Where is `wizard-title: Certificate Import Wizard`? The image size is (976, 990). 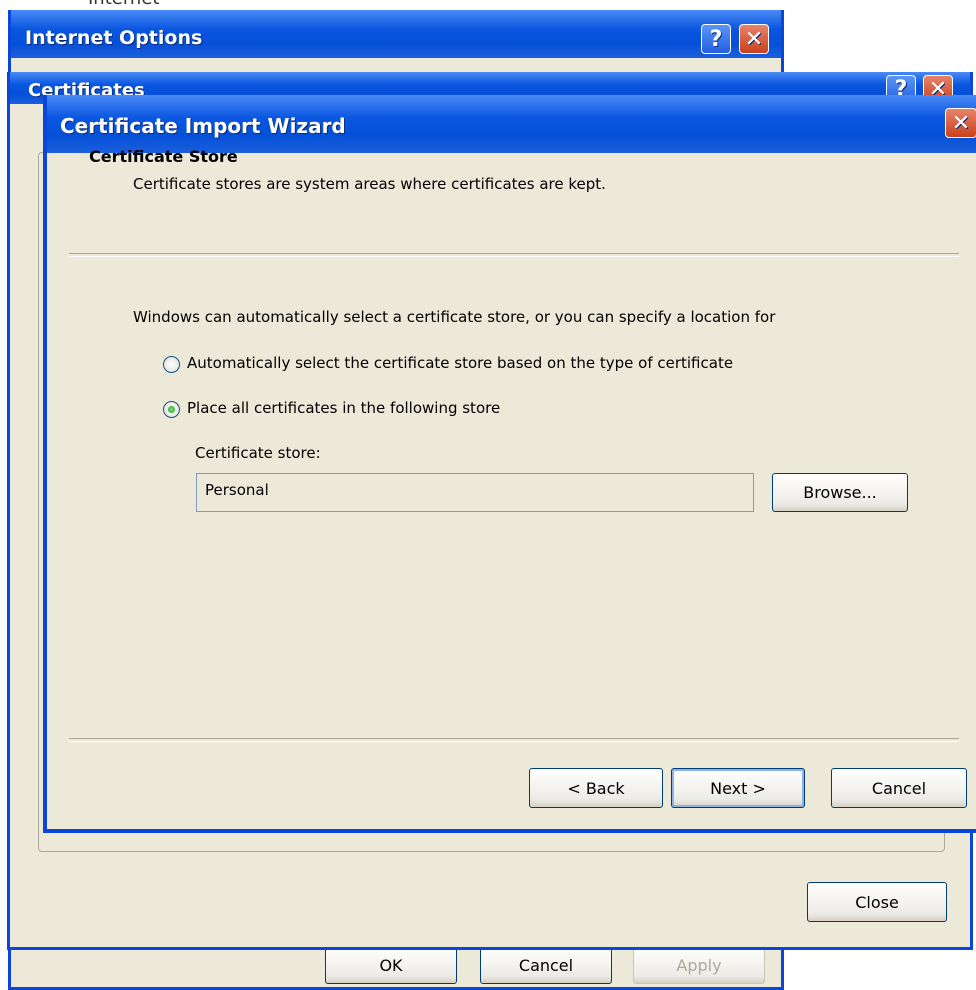
wizard-title: Certificate Import Wizard is located at coordinates (203, 126).